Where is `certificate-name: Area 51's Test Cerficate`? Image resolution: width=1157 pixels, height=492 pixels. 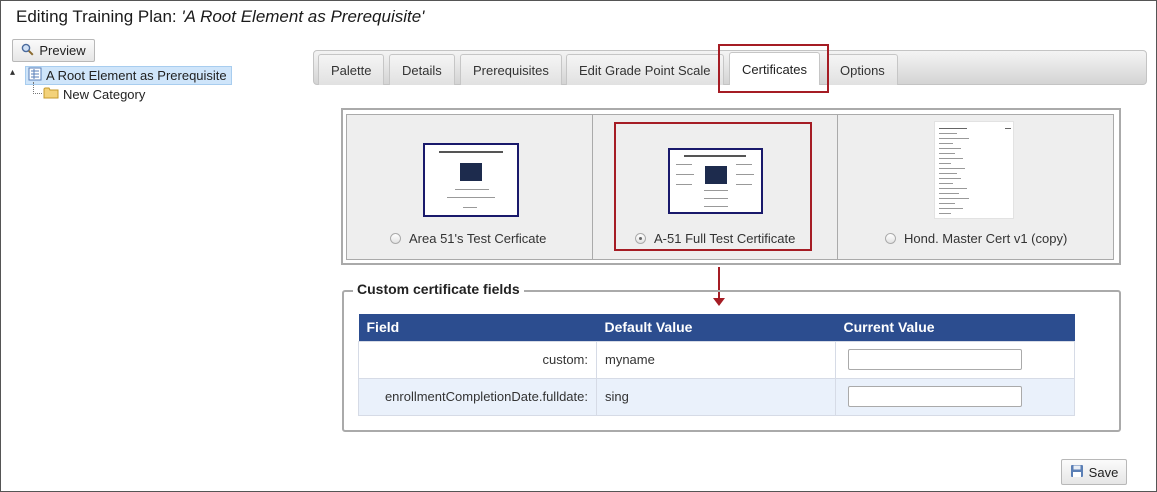 certificate-name: Area 51's Test Cerficate is located at coordinates (478, 238).